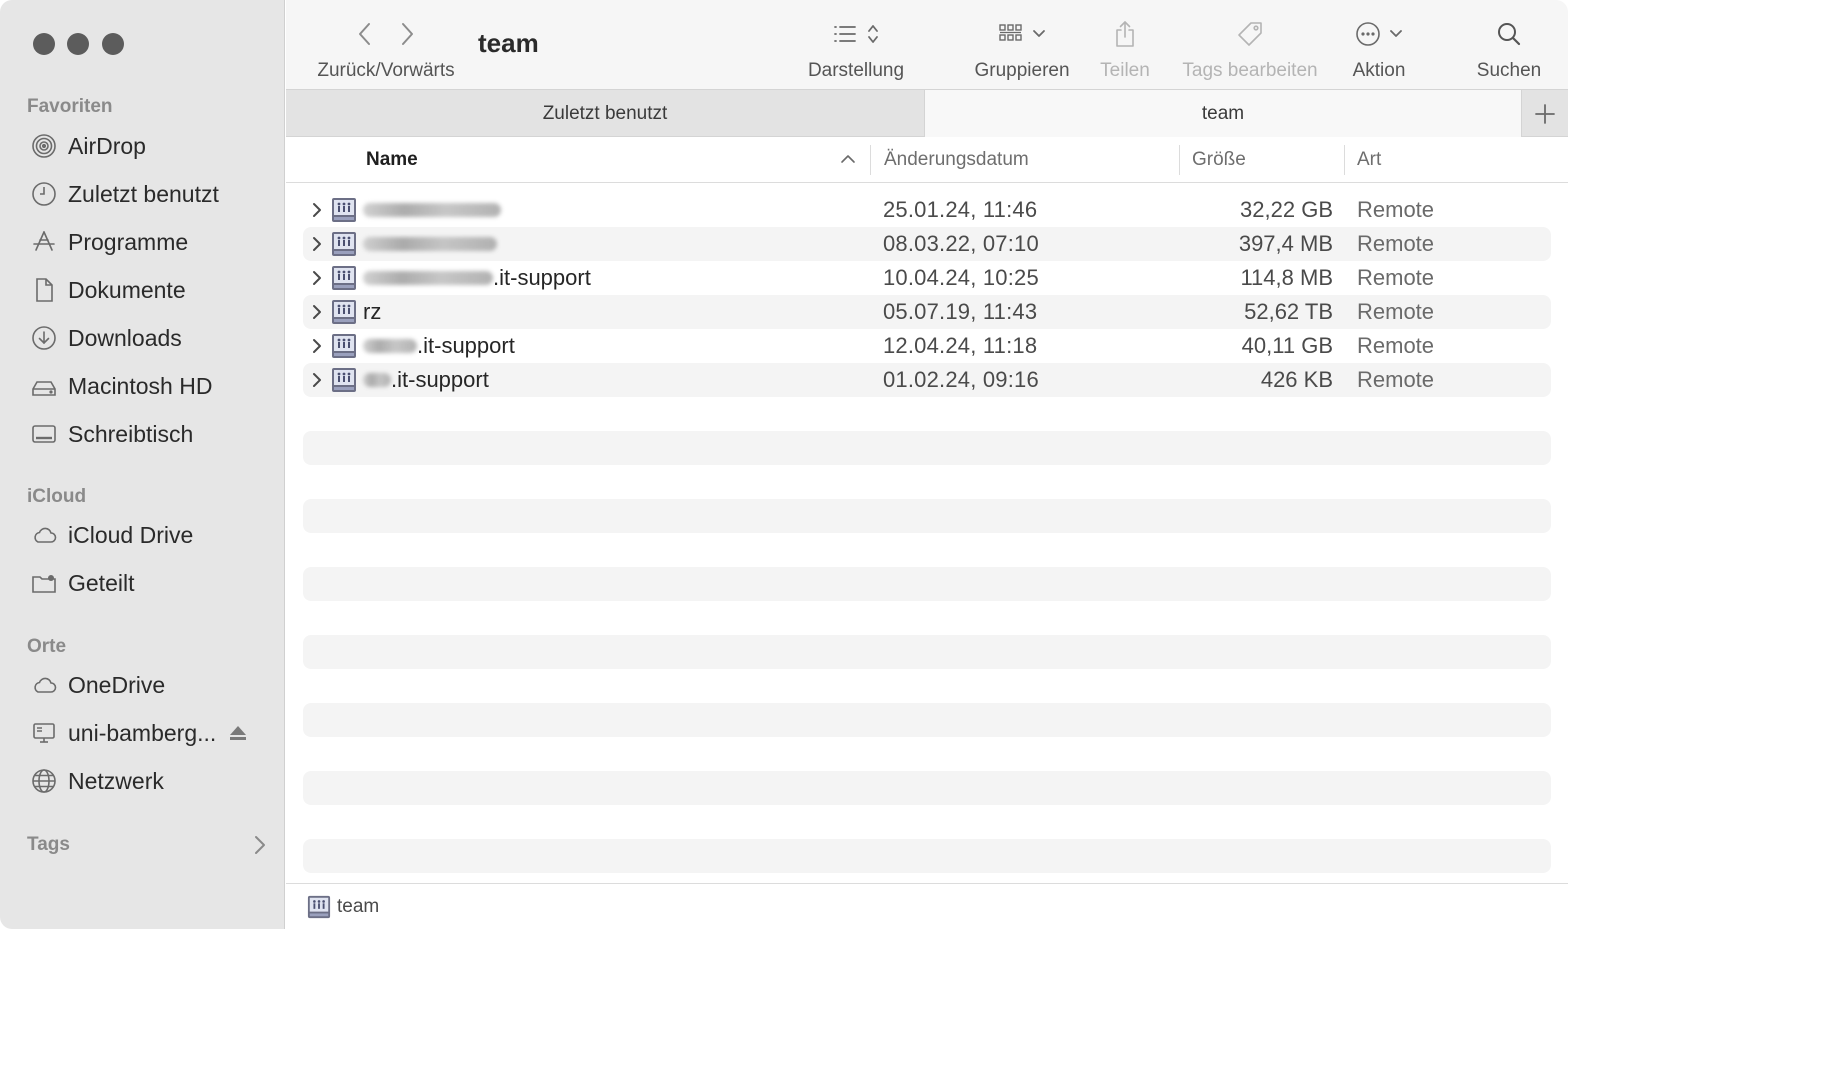 The image size is (1839, 1089). I want to click on chevron-right-icon, so click(407, 34).